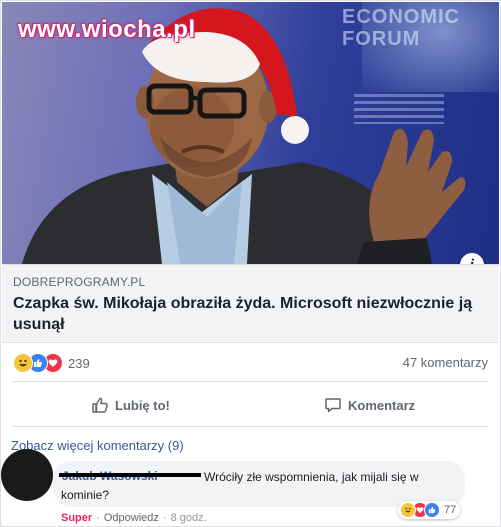 This screenshot has height=527, width=501. What do you see at coordinates (76, 518) in the screenshot?
I see `super-reaction-link: Super` at bounding box center [76, 518].